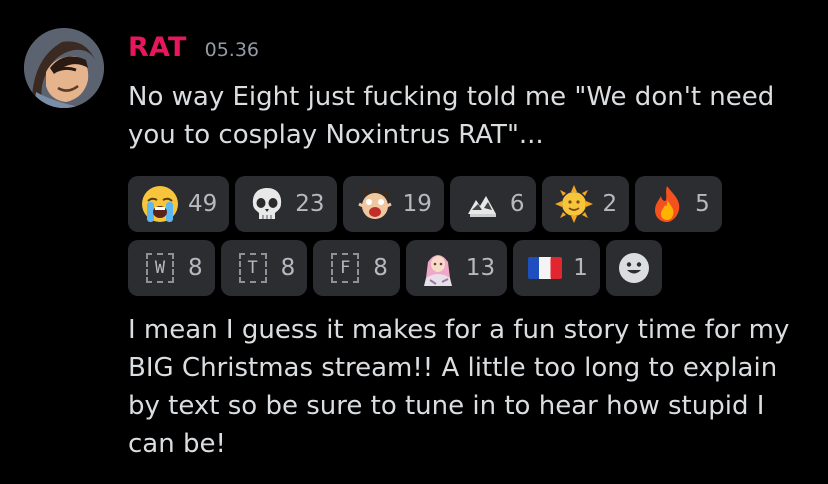  Describe the element at coordinates (480, 268) in the screenshot. I see `reaction-count: 13` at that location.